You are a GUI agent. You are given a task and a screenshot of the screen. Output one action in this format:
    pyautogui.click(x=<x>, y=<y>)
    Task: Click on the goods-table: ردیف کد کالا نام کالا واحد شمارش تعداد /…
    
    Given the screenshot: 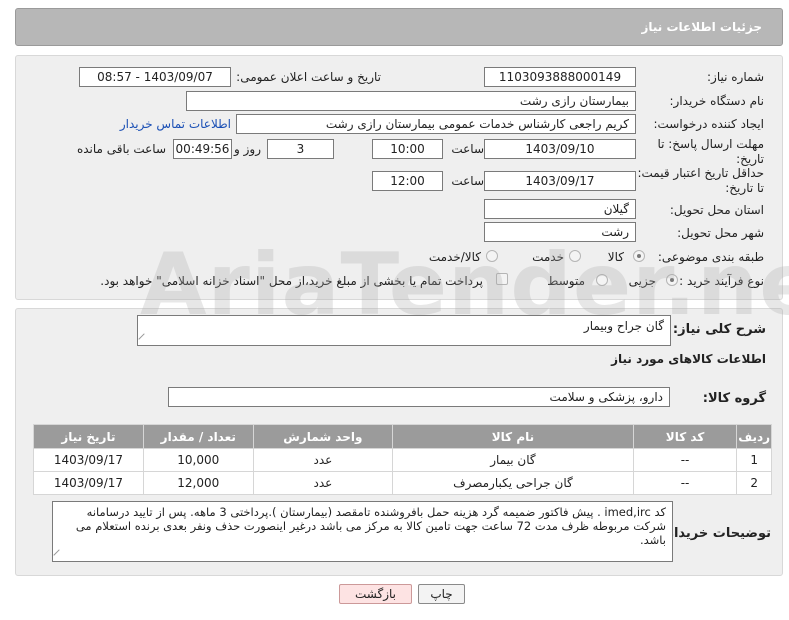 What is the action you would take?
    pyautogui.click(x=402, y=459)
    